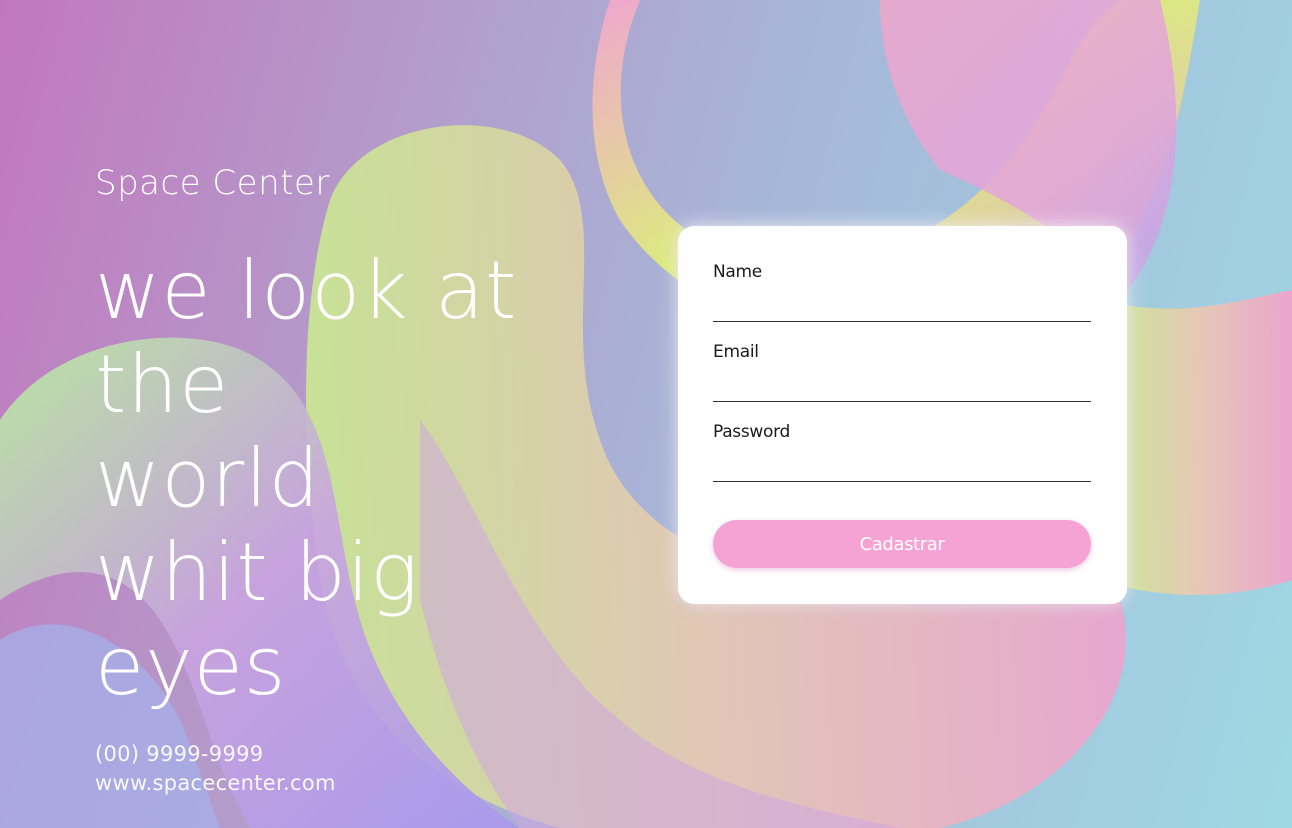 This screenshot has height=828, width=1292. Describe the element at coordinates (902, 544) in the screenshot. I see `register-button: Cadastrar` at that location.